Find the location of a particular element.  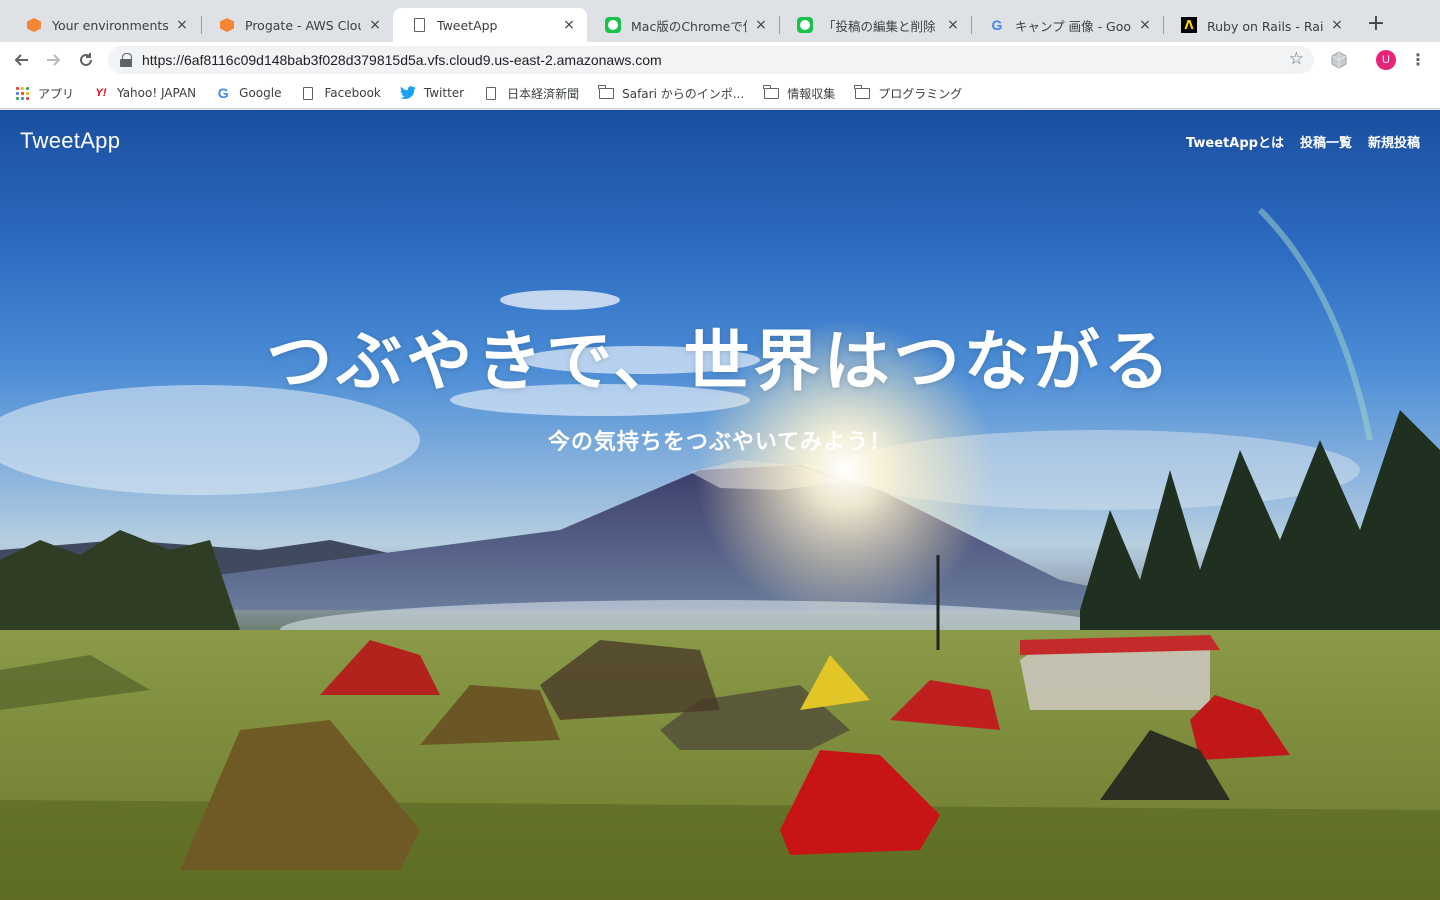

bookmark-label: プログラミング is located at coordinates (920, 93).